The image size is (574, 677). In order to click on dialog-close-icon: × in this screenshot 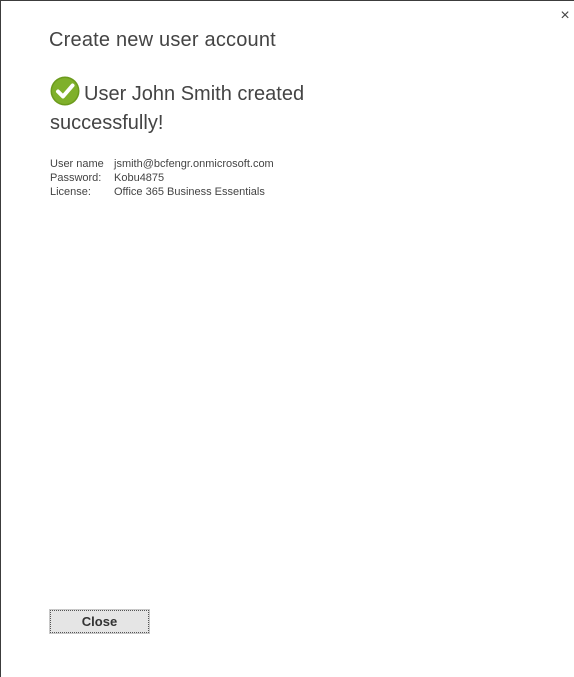, I will do `click(565, 16)`.